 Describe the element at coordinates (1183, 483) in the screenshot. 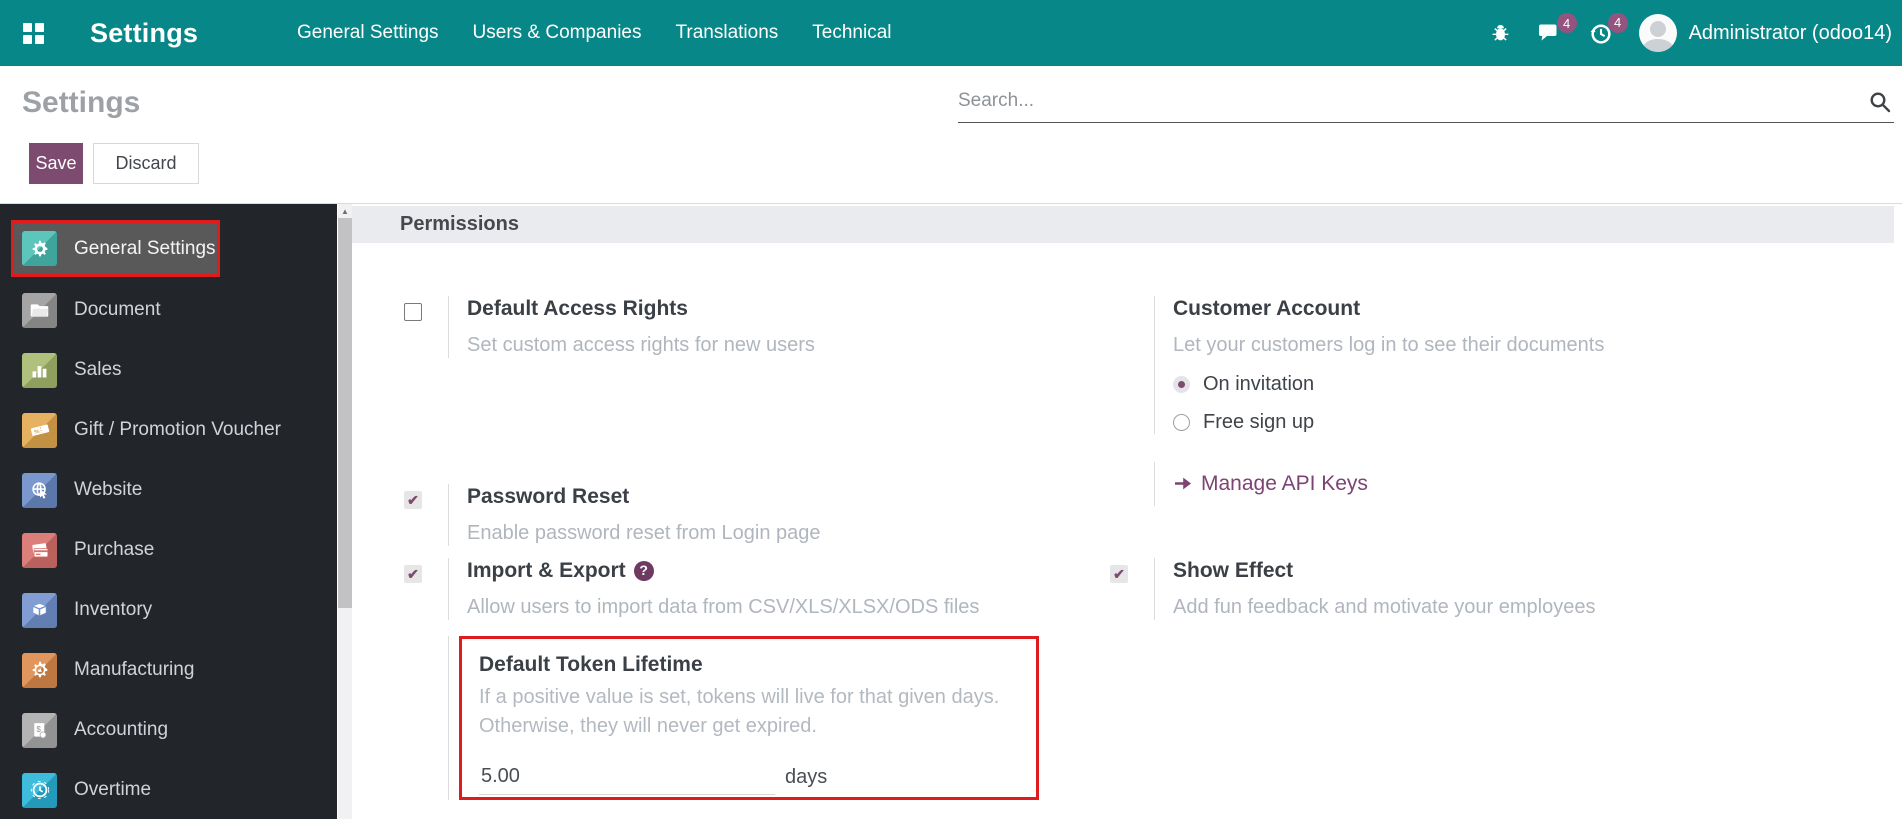

I see `arrow-right-icon` at that location.